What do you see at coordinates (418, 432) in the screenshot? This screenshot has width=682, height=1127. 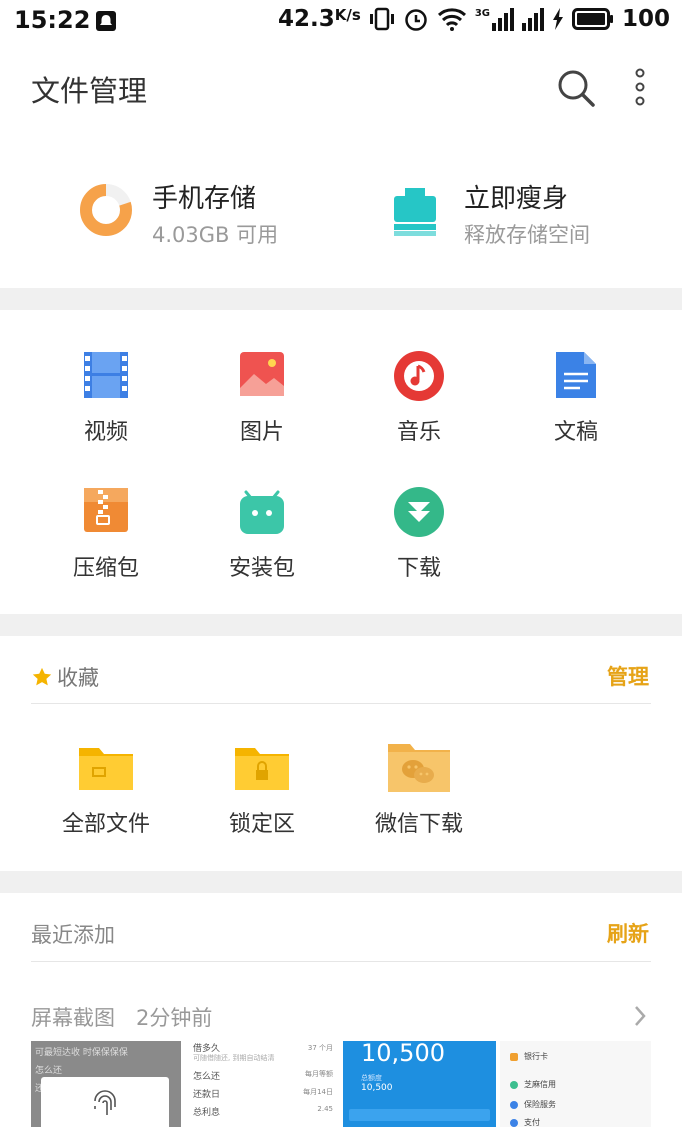 I see `category-label: 音乐` at bounding box center [418, 432].